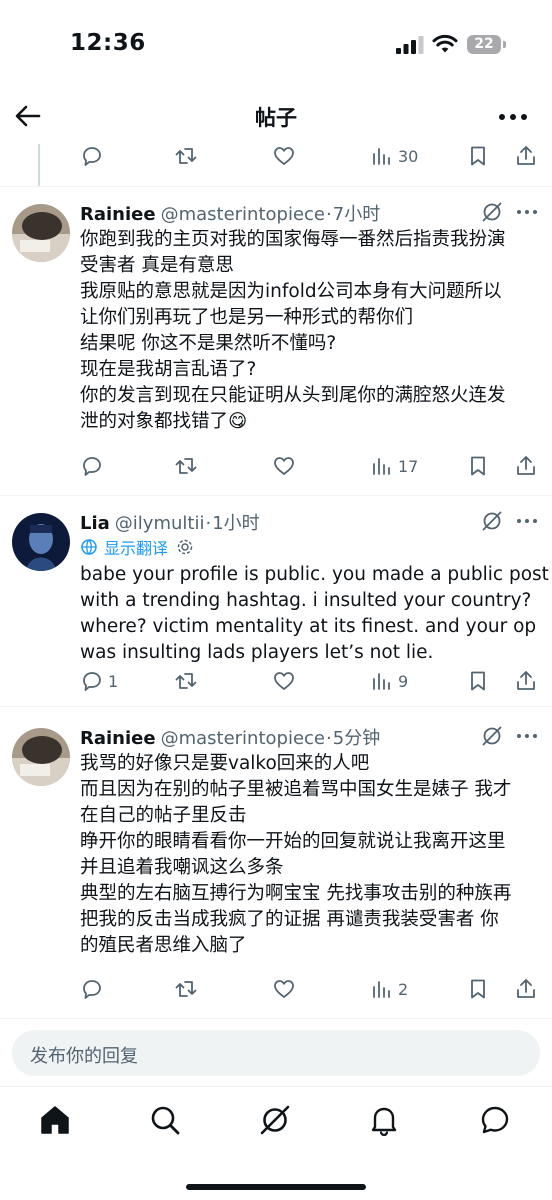 This screenshot has width=552, height=1200. Describe the element at coordinates (225, 763) in the screenshot. I see `post-text-line: 我骂的好像只是要valko回来的人吧` at that location.